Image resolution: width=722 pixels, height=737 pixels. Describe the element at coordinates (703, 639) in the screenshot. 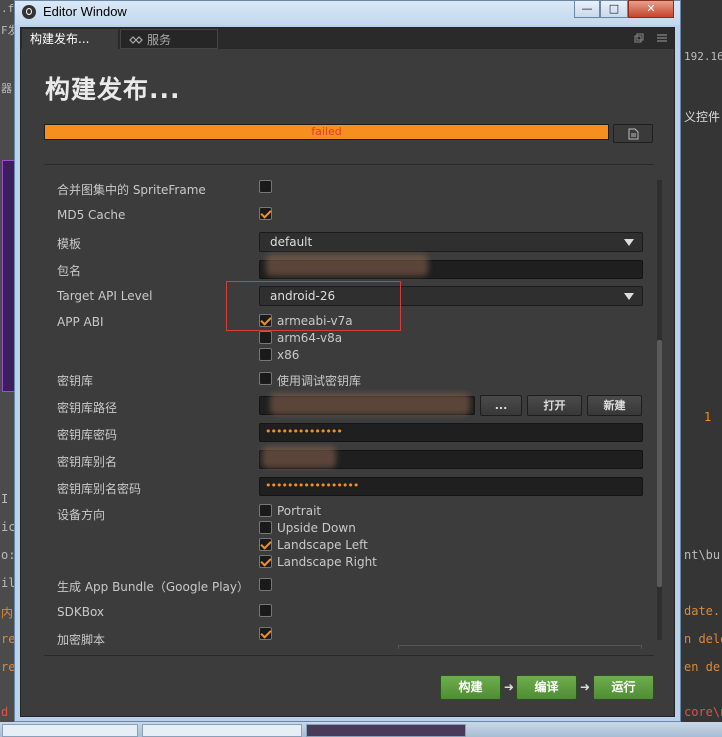

I see `background-log-line: n dele` at that location.